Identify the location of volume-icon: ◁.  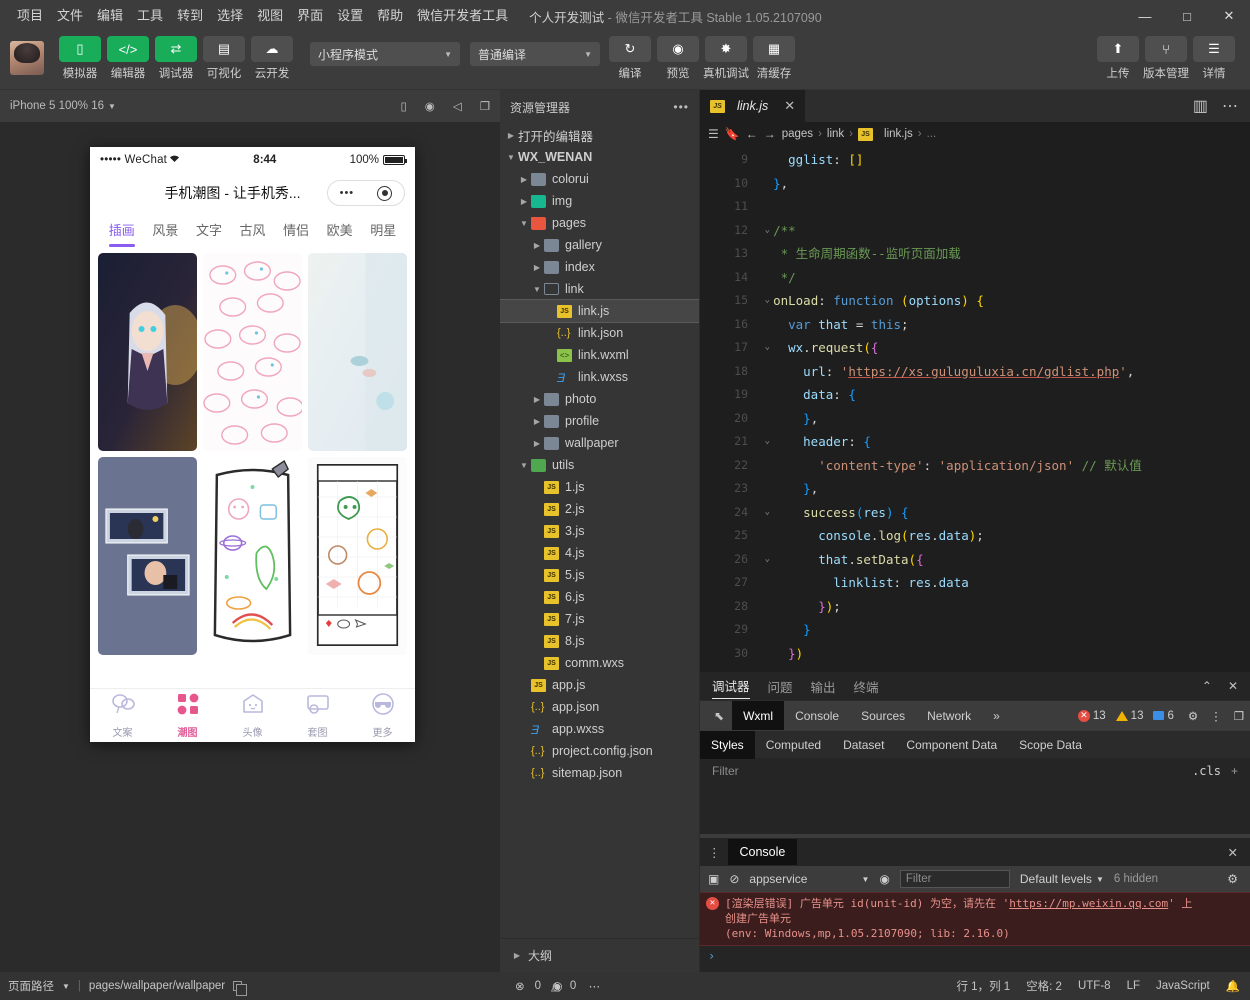
(457, 106).